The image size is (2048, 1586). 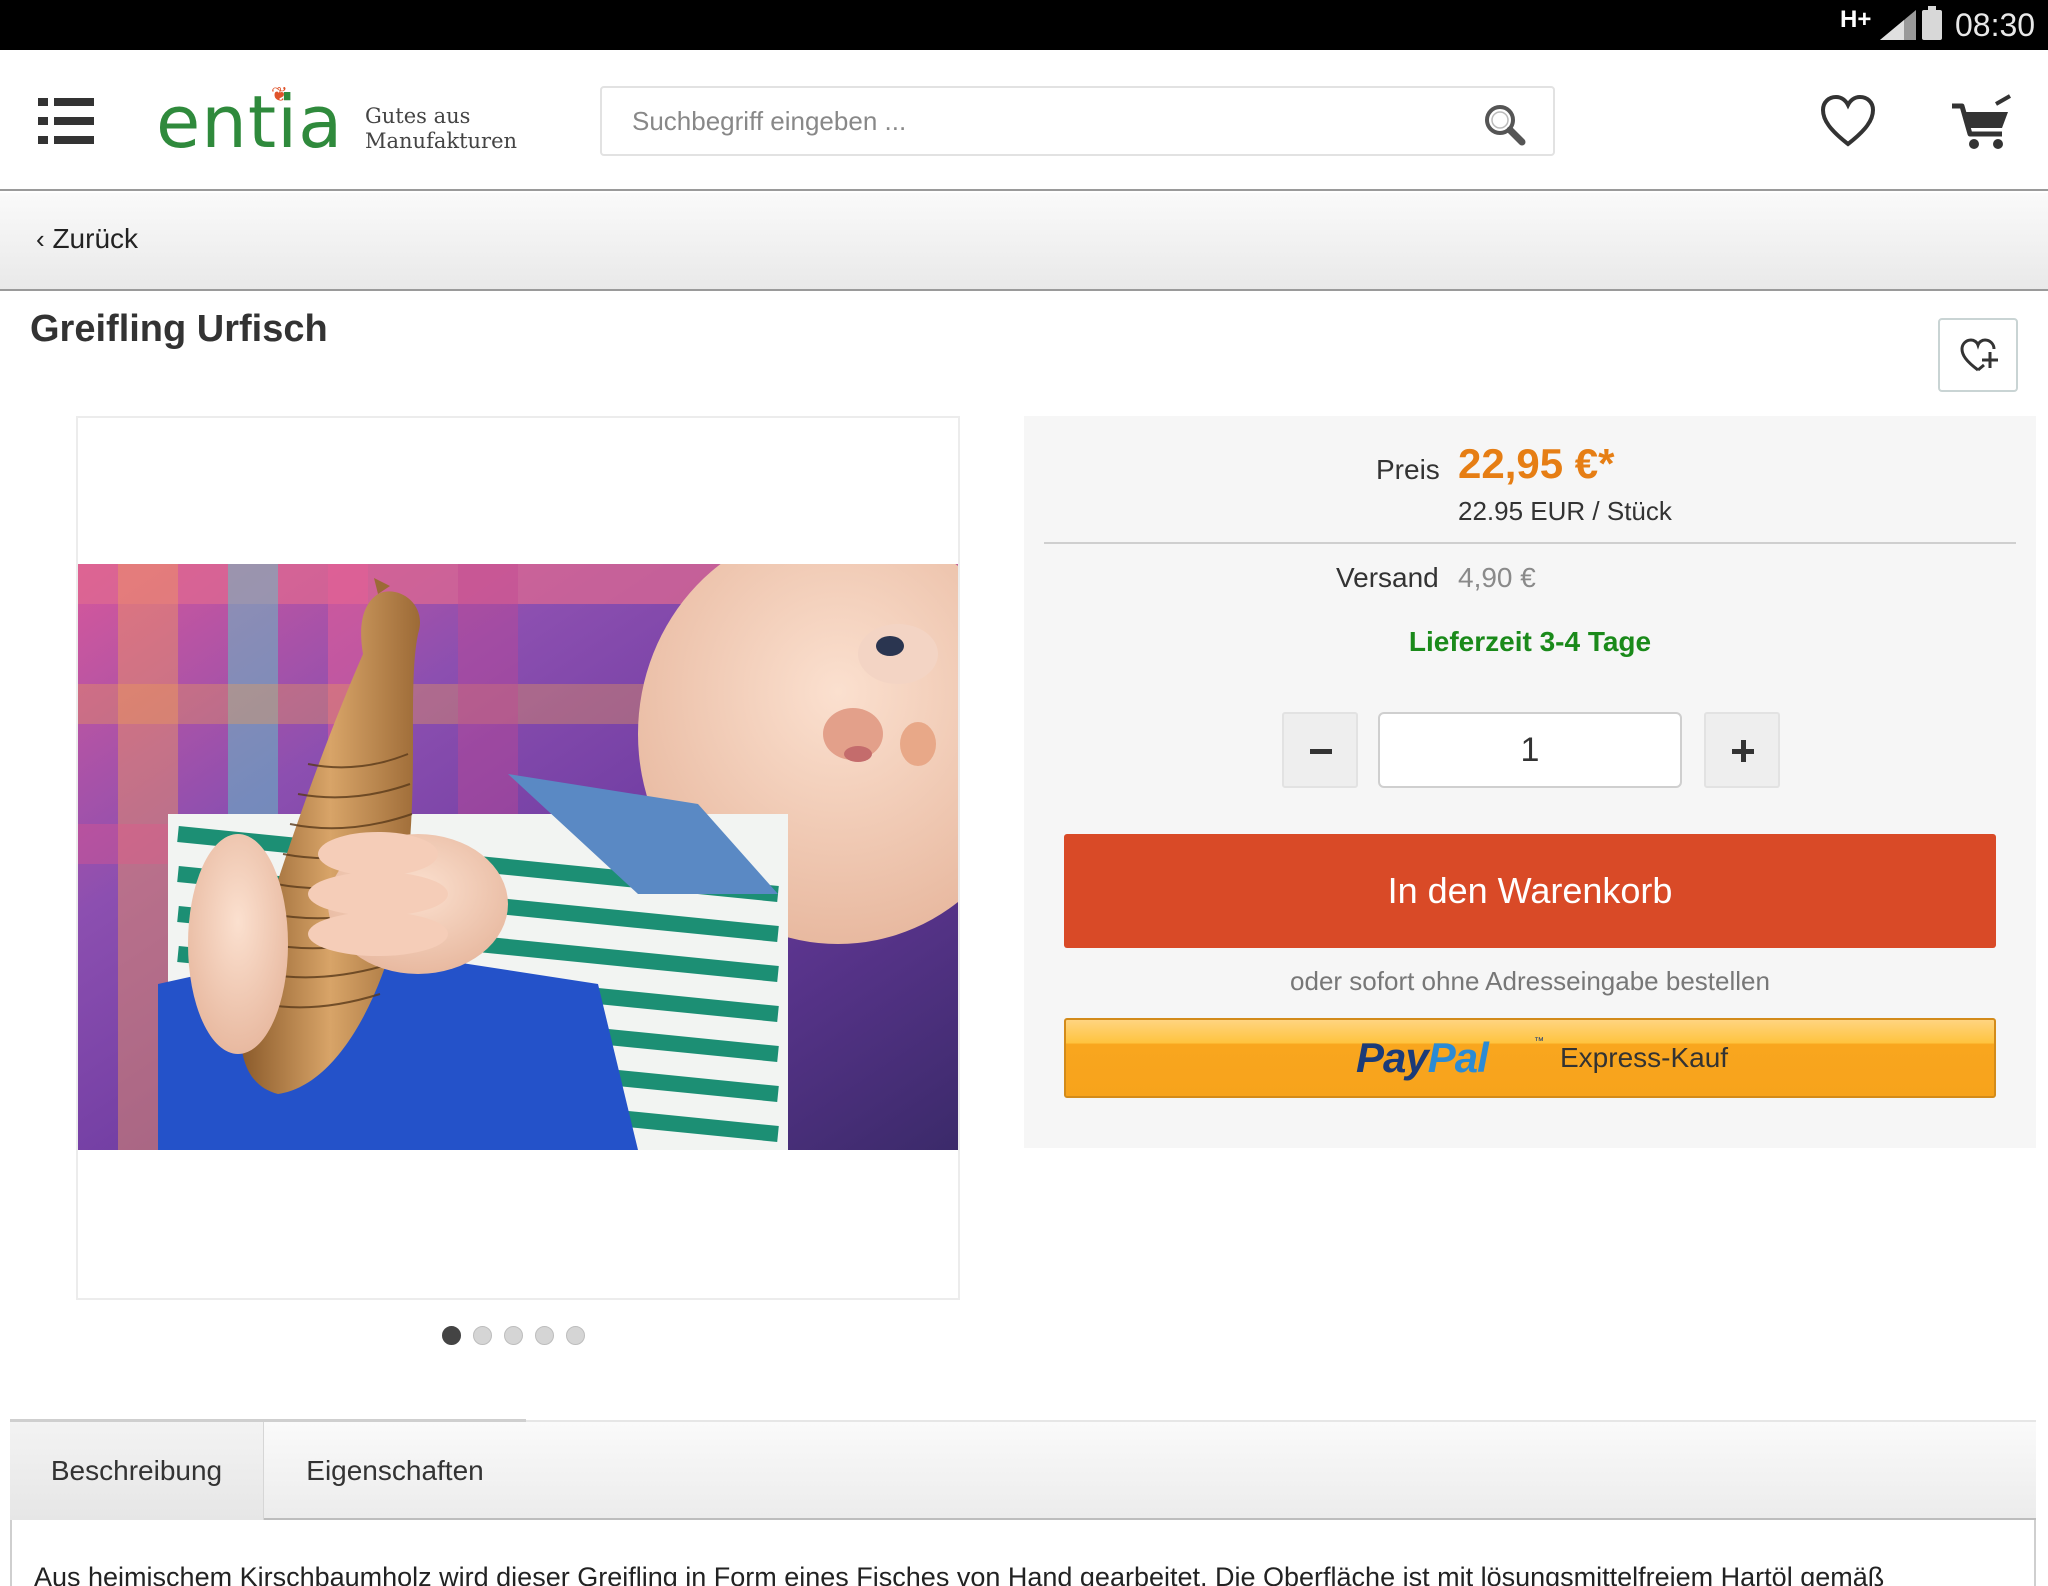 What do you see at coordinates (1504, 124) in the screenshot?
I see `search-icon` at bounding box center [1504, 124].